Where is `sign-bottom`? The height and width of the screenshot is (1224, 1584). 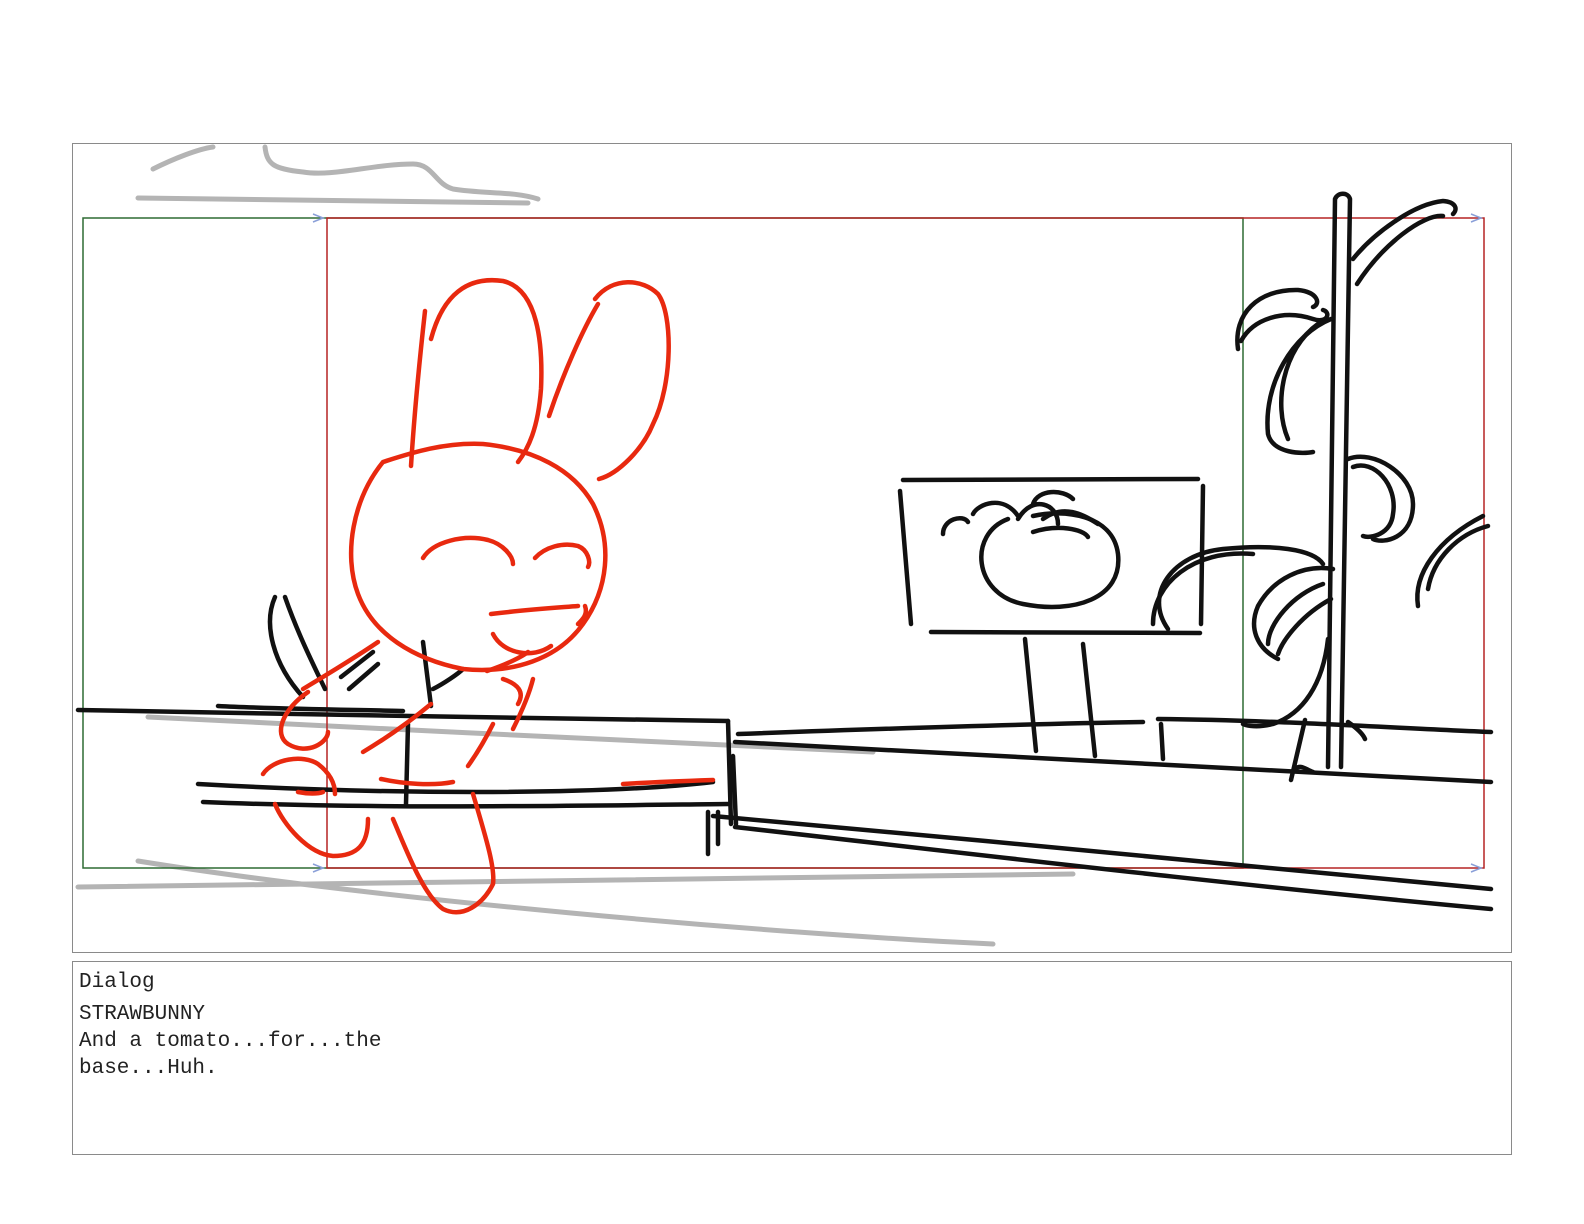
sign-bottom is located at coordinates (1065, 632).